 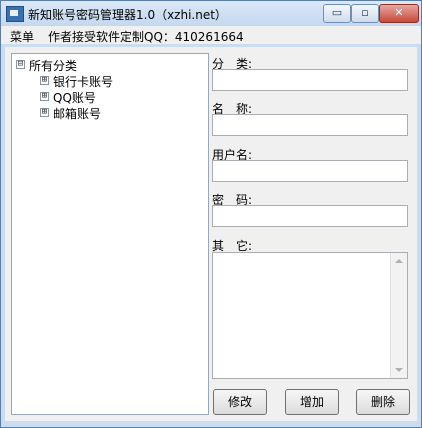 I want to click on menu-bar: 菜单 作者接受软件定制QQ：410261664, so click(x=211, y=35).